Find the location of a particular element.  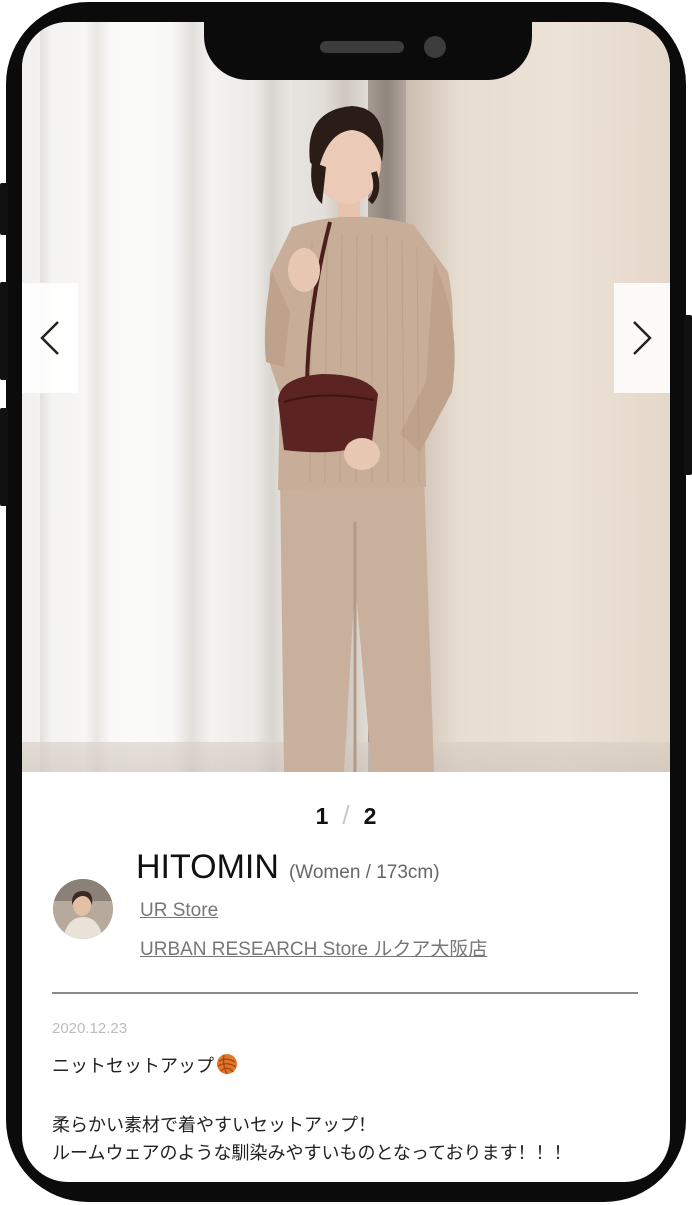

post-body-line: 柔らかい素材で着やすいセットアップ！ is located at coordinates (214, 1125).